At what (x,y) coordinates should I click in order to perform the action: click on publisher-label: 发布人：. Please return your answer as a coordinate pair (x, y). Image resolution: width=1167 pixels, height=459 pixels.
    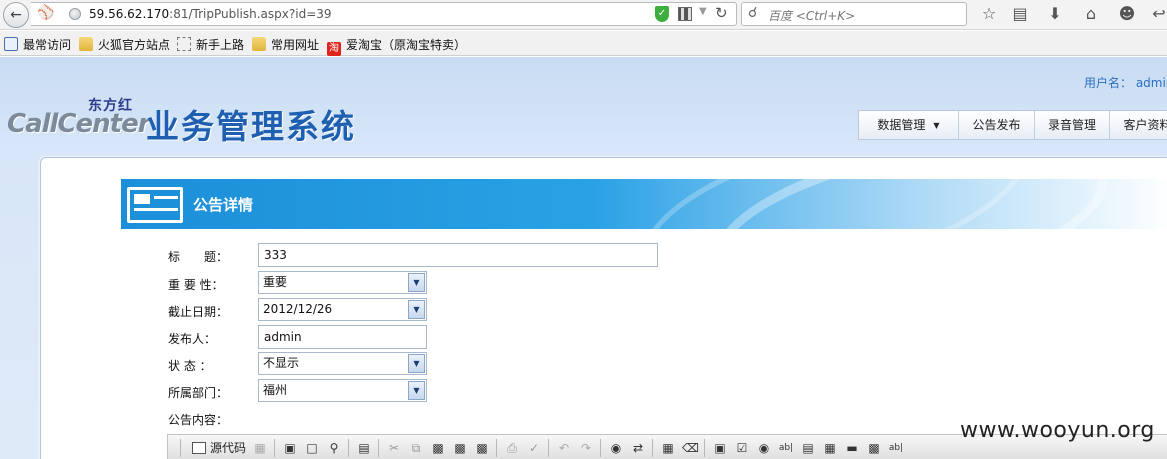
    Looking at the image, I should click on (192, 339).